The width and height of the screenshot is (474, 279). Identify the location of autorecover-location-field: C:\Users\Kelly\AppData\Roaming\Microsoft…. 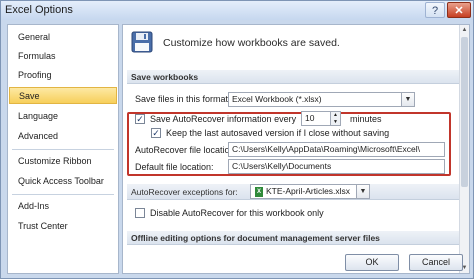
(336, 149).